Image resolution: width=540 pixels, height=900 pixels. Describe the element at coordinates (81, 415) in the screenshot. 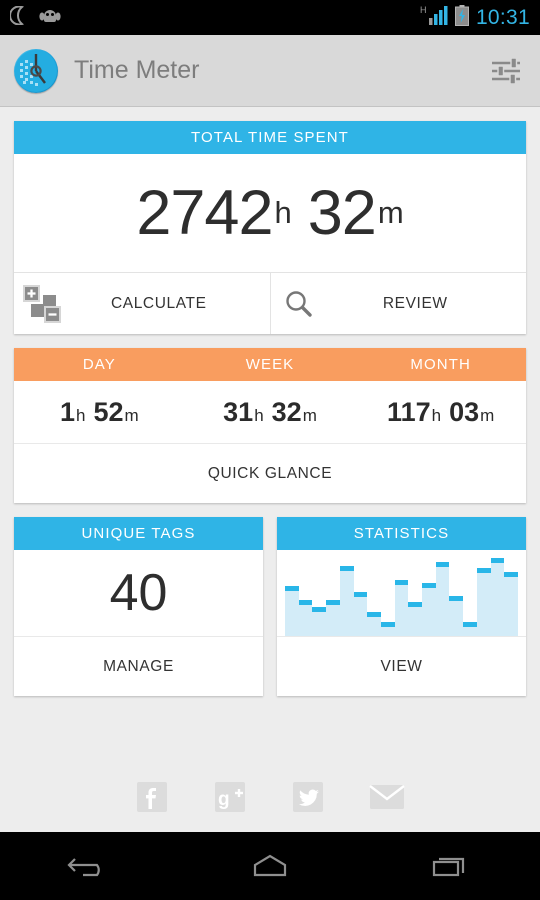

I see `day-hours-unit: h` at that location.